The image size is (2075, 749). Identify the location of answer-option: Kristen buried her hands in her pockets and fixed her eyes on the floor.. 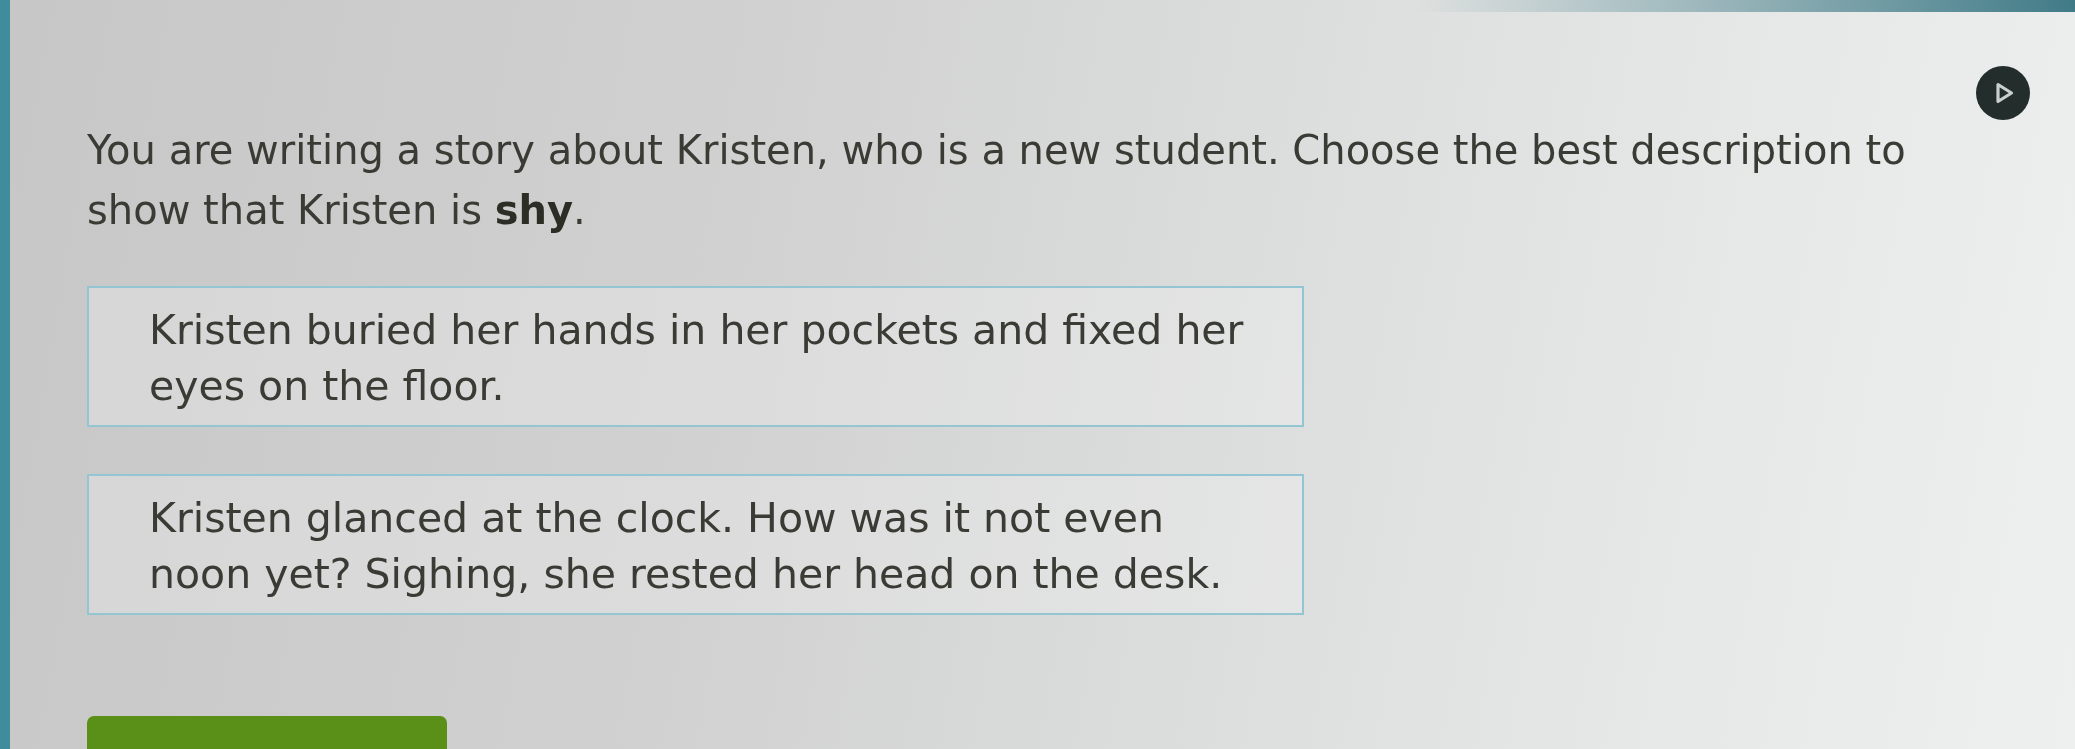
(695, 356).